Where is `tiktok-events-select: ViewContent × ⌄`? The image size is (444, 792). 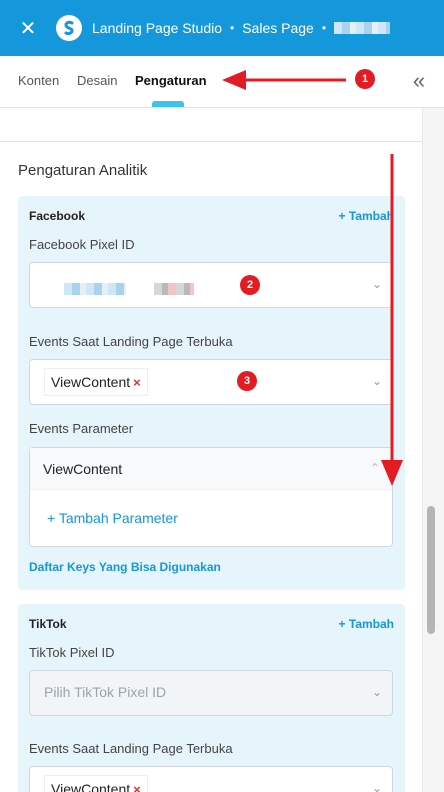 tiktok-events-select: ViewContent × ⌄ is located at coordinates (211, 779).